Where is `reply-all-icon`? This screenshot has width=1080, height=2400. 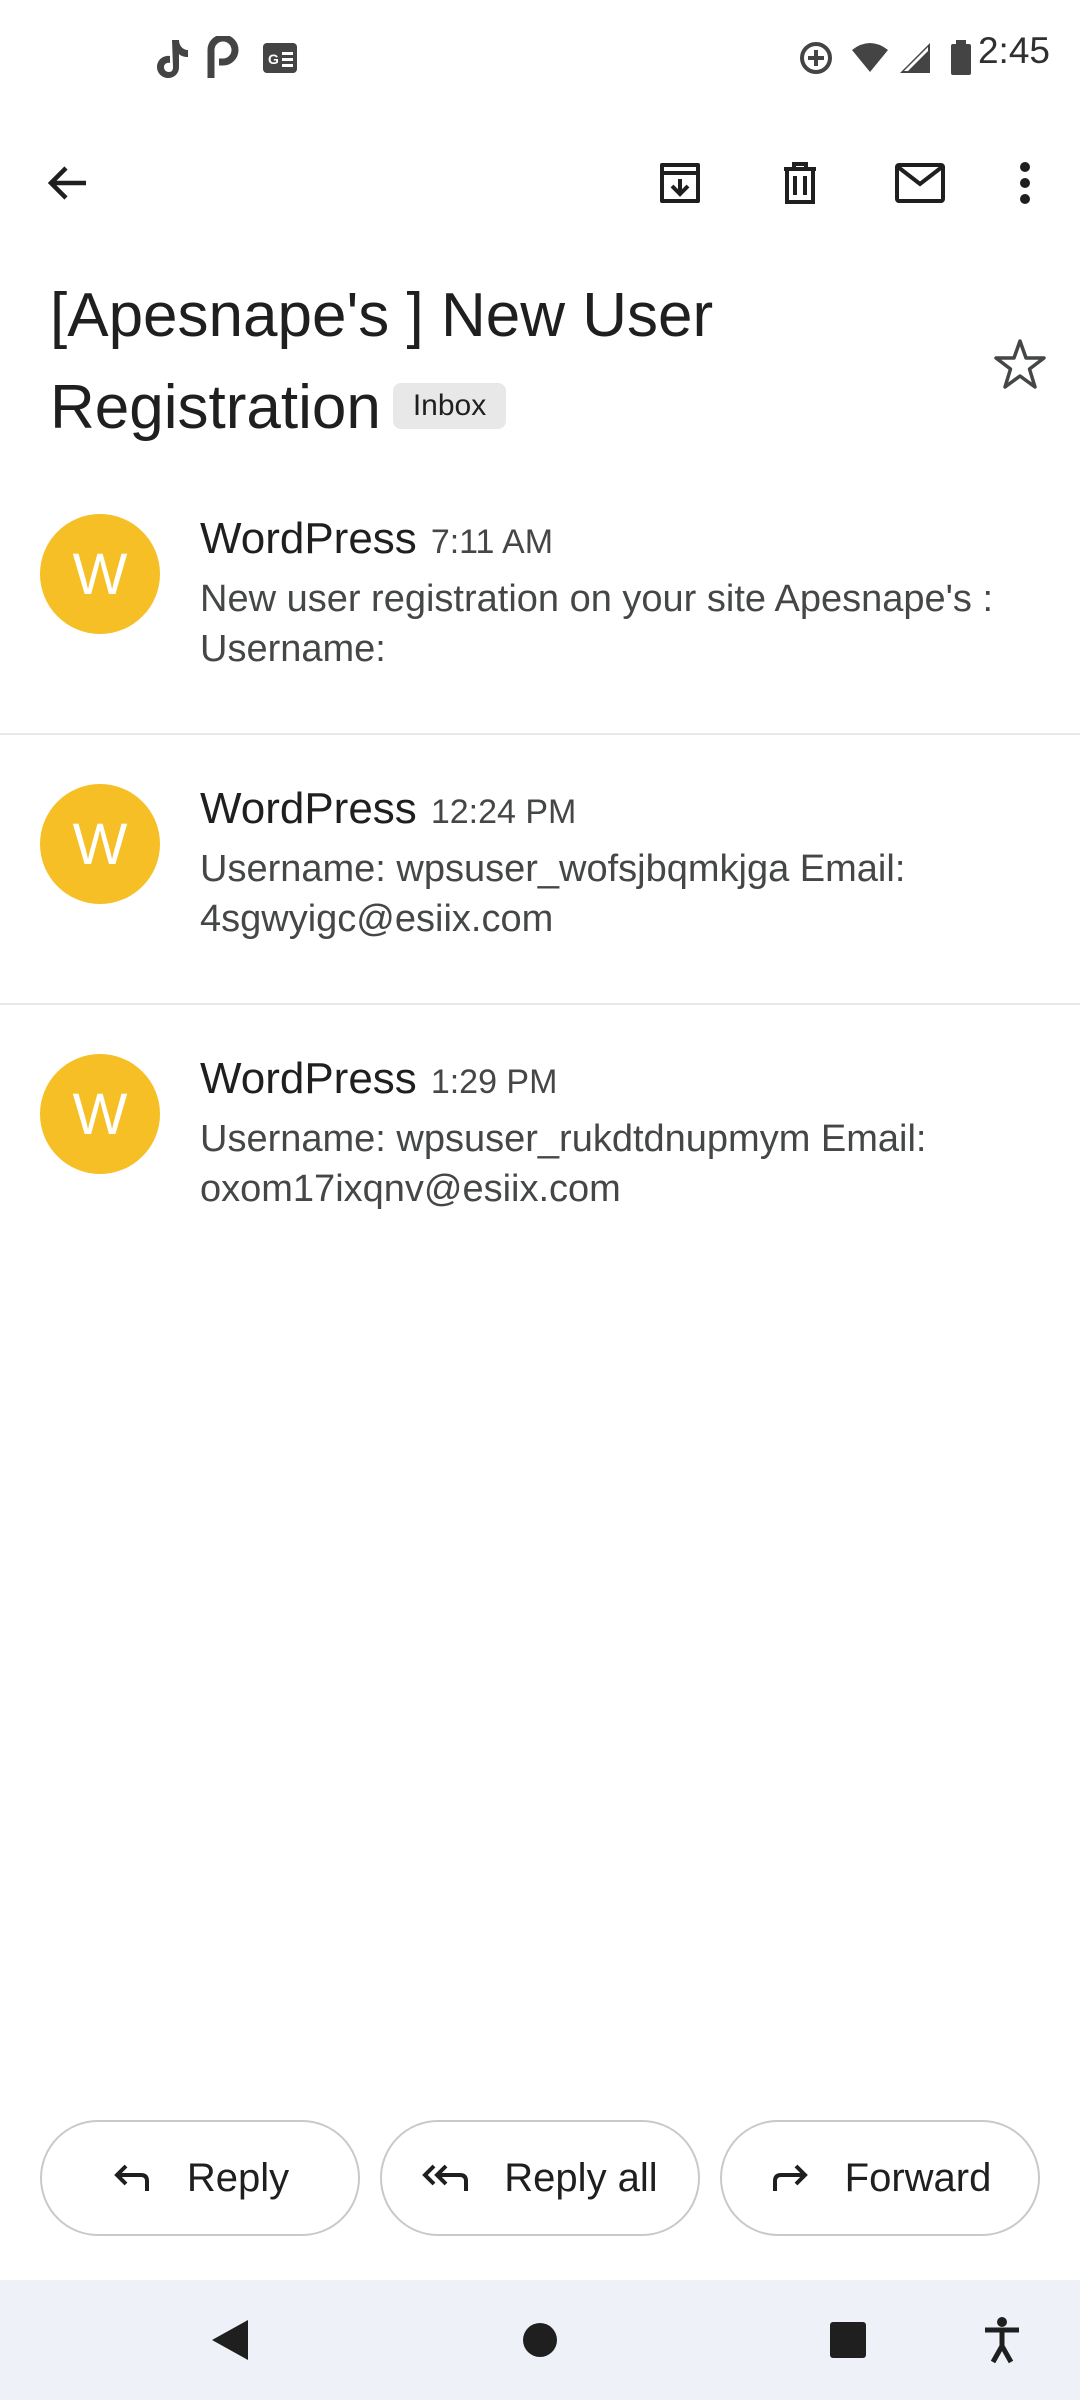
reply-all-icon is located at coordinates (445, 2177).